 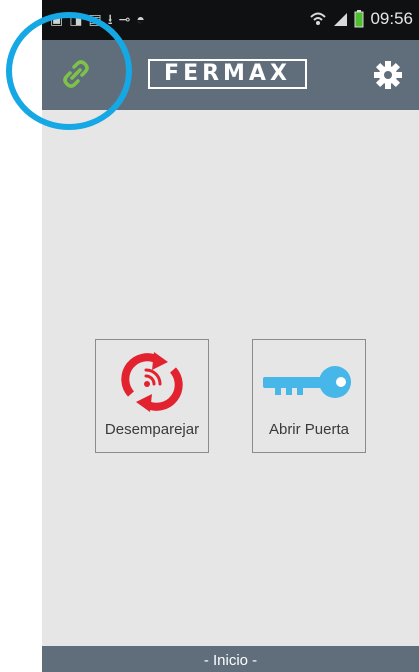 I want to click on app-bar: FERMAX, so click(x=230, y=75).